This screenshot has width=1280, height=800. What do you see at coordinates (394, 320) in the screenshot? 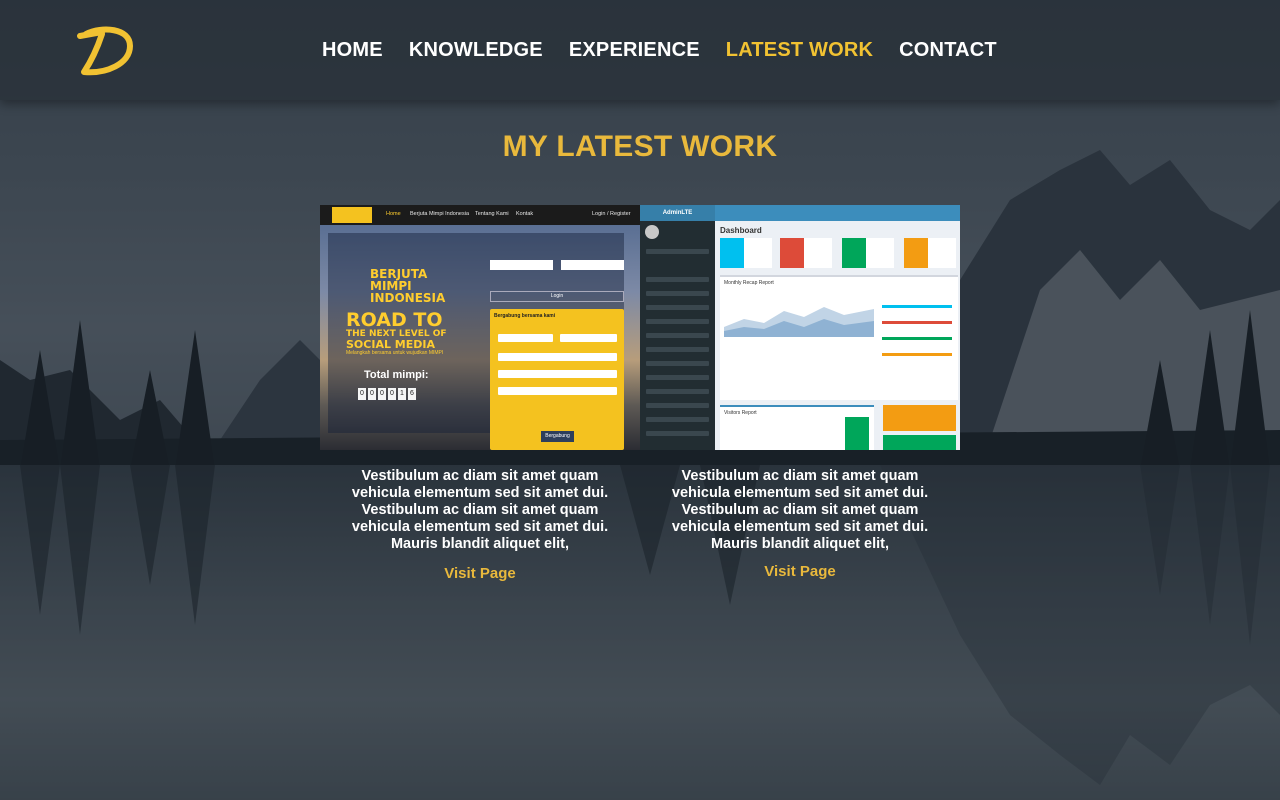
I see `thumb-road-title: ROAD TO` at bounding box center [394, 320].